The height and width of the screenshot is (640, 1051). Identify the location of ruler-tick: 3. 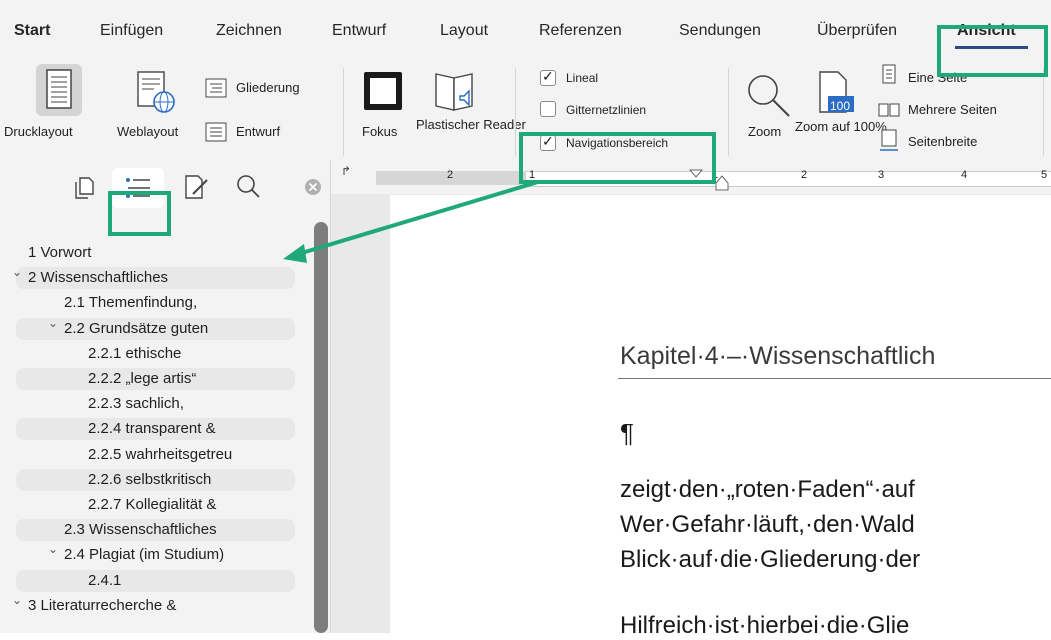
(881, 175).